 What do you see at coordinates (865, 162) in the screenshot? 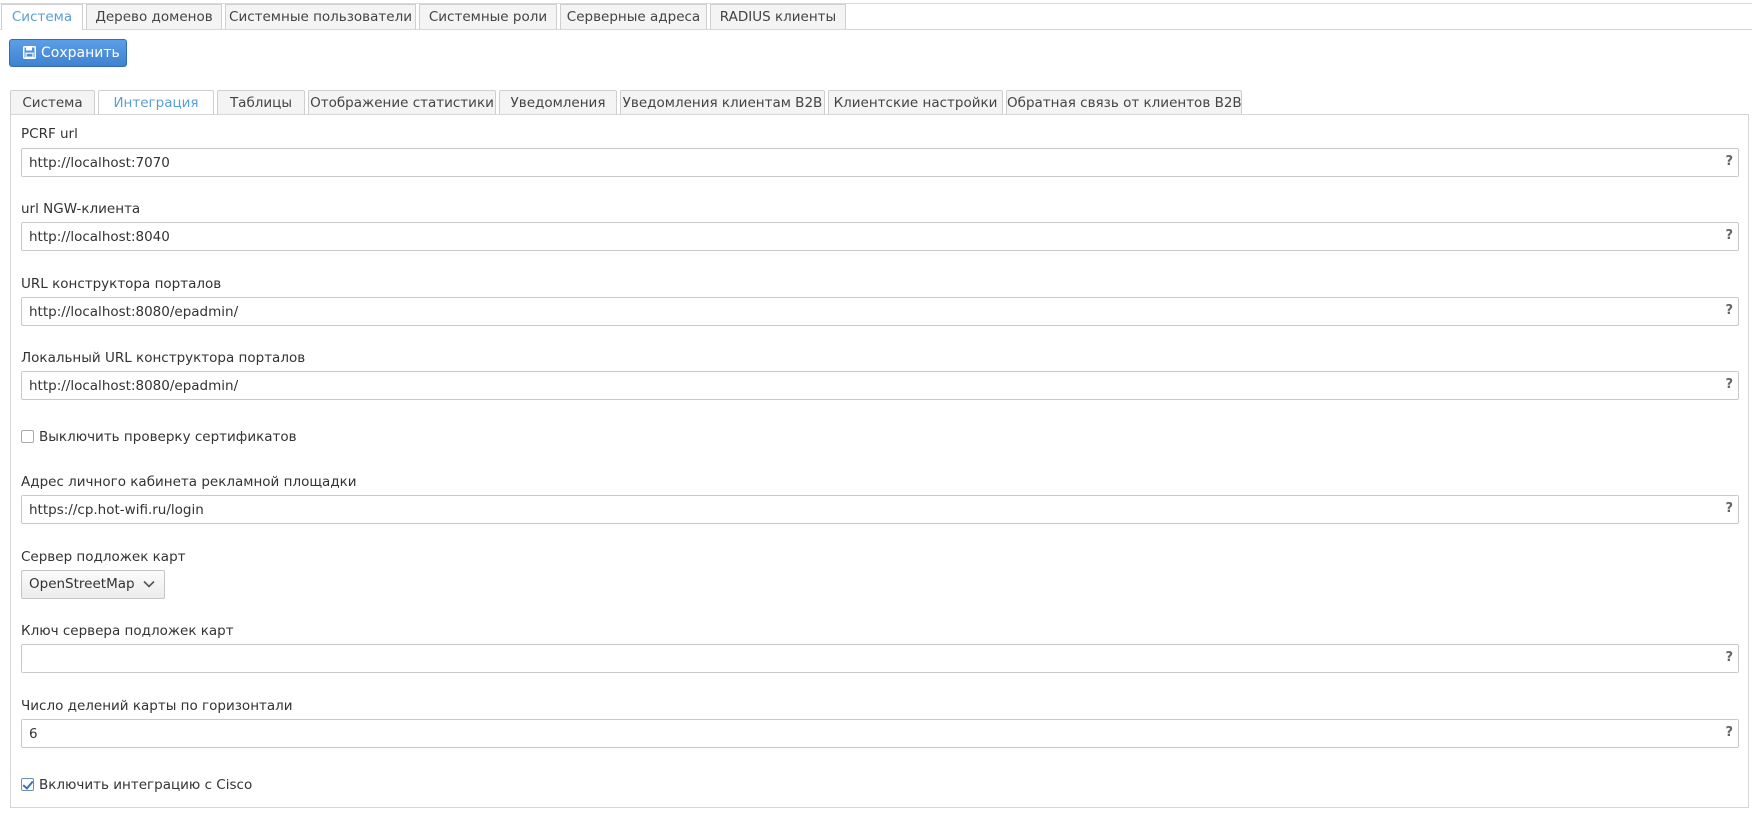
I see `pcrf-url-input` at bounding box center [865, 162].